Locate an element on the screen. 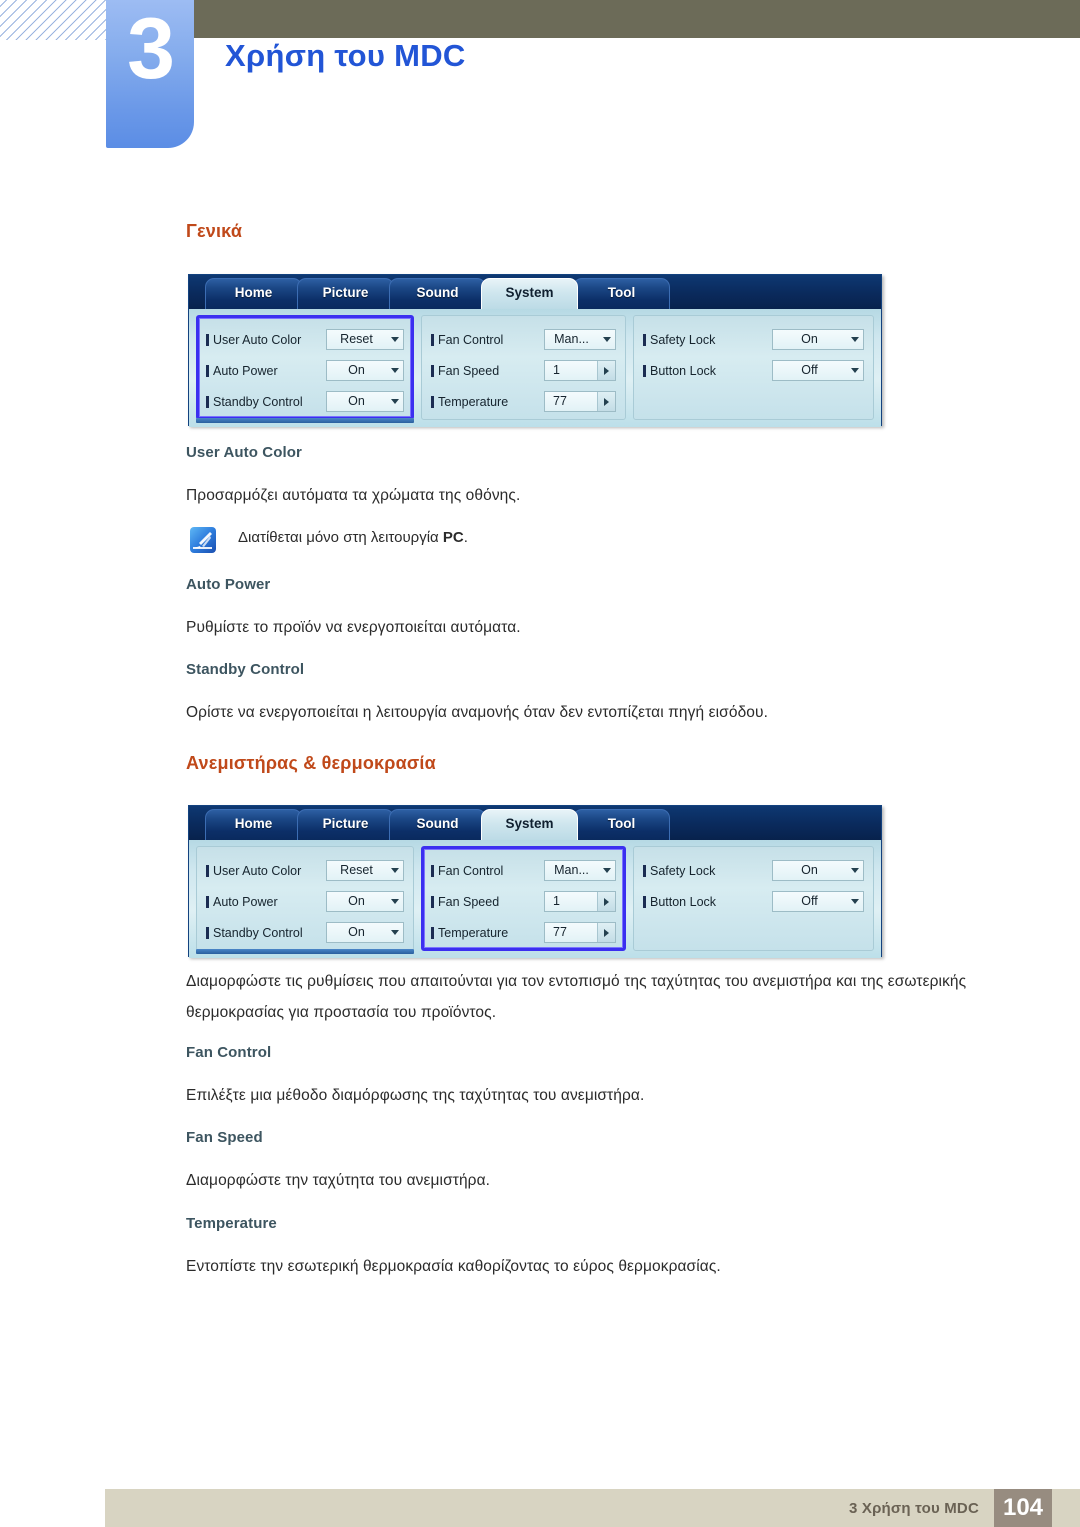 This screenshot has width=1080, height=1527. chapter-number: 3 is located at coordinates (151, 49).